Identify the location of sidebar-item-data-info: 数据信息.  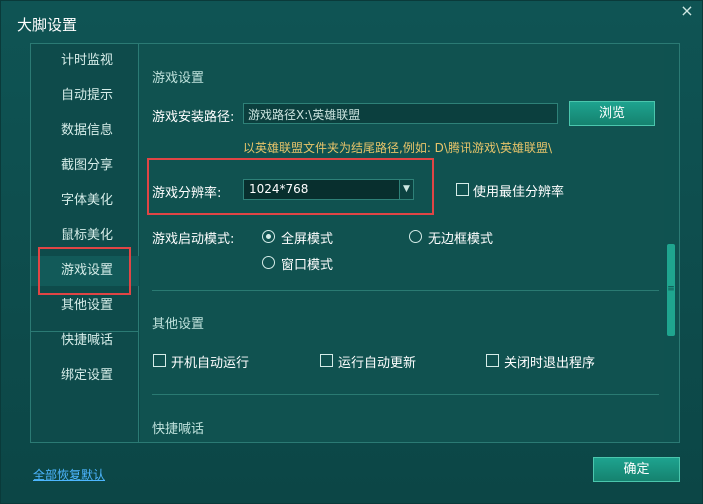
(85, 131).